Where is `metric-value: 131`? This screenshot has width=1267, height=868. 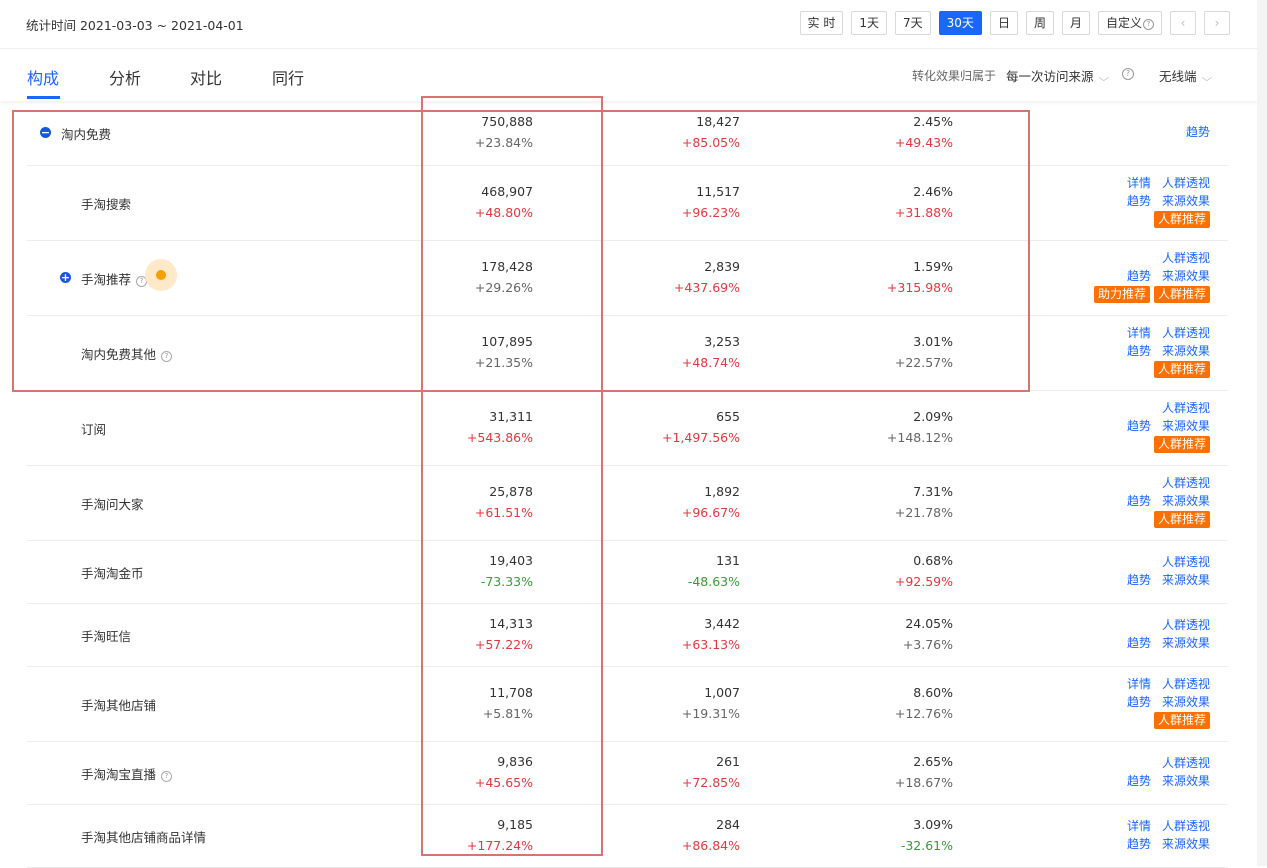
metric-value: 131 is located at coordinates (728, 560).